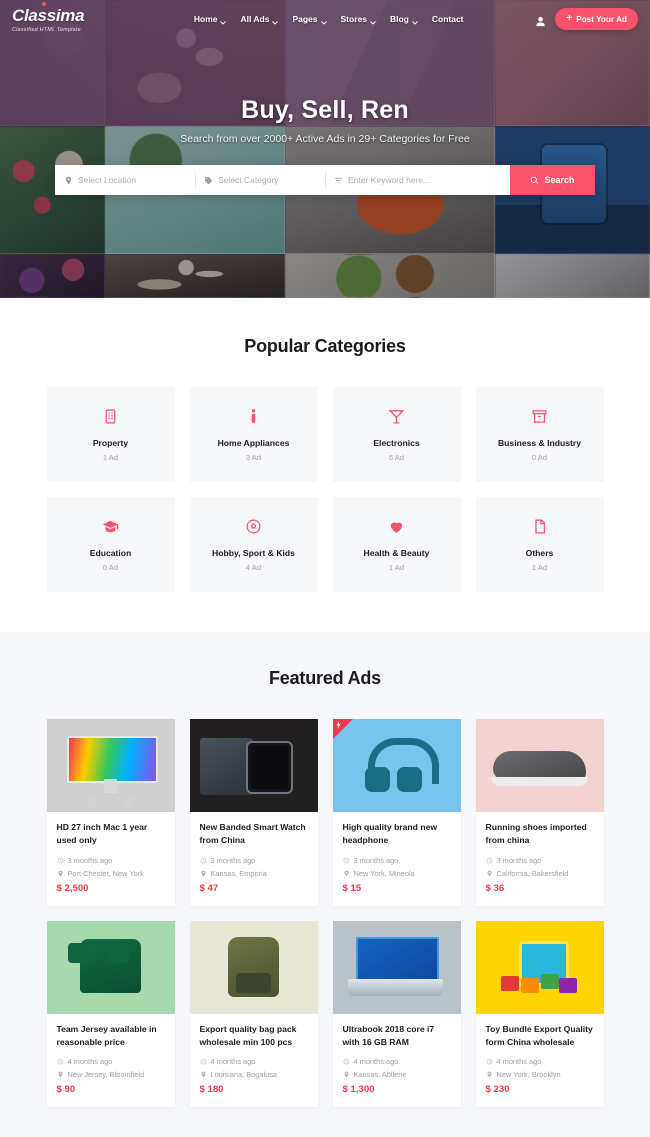 This screenshot has height=1137, width=650. Describe the element at coordinates (396, 526) in the screenshot. I see `heart-icon` at that location.